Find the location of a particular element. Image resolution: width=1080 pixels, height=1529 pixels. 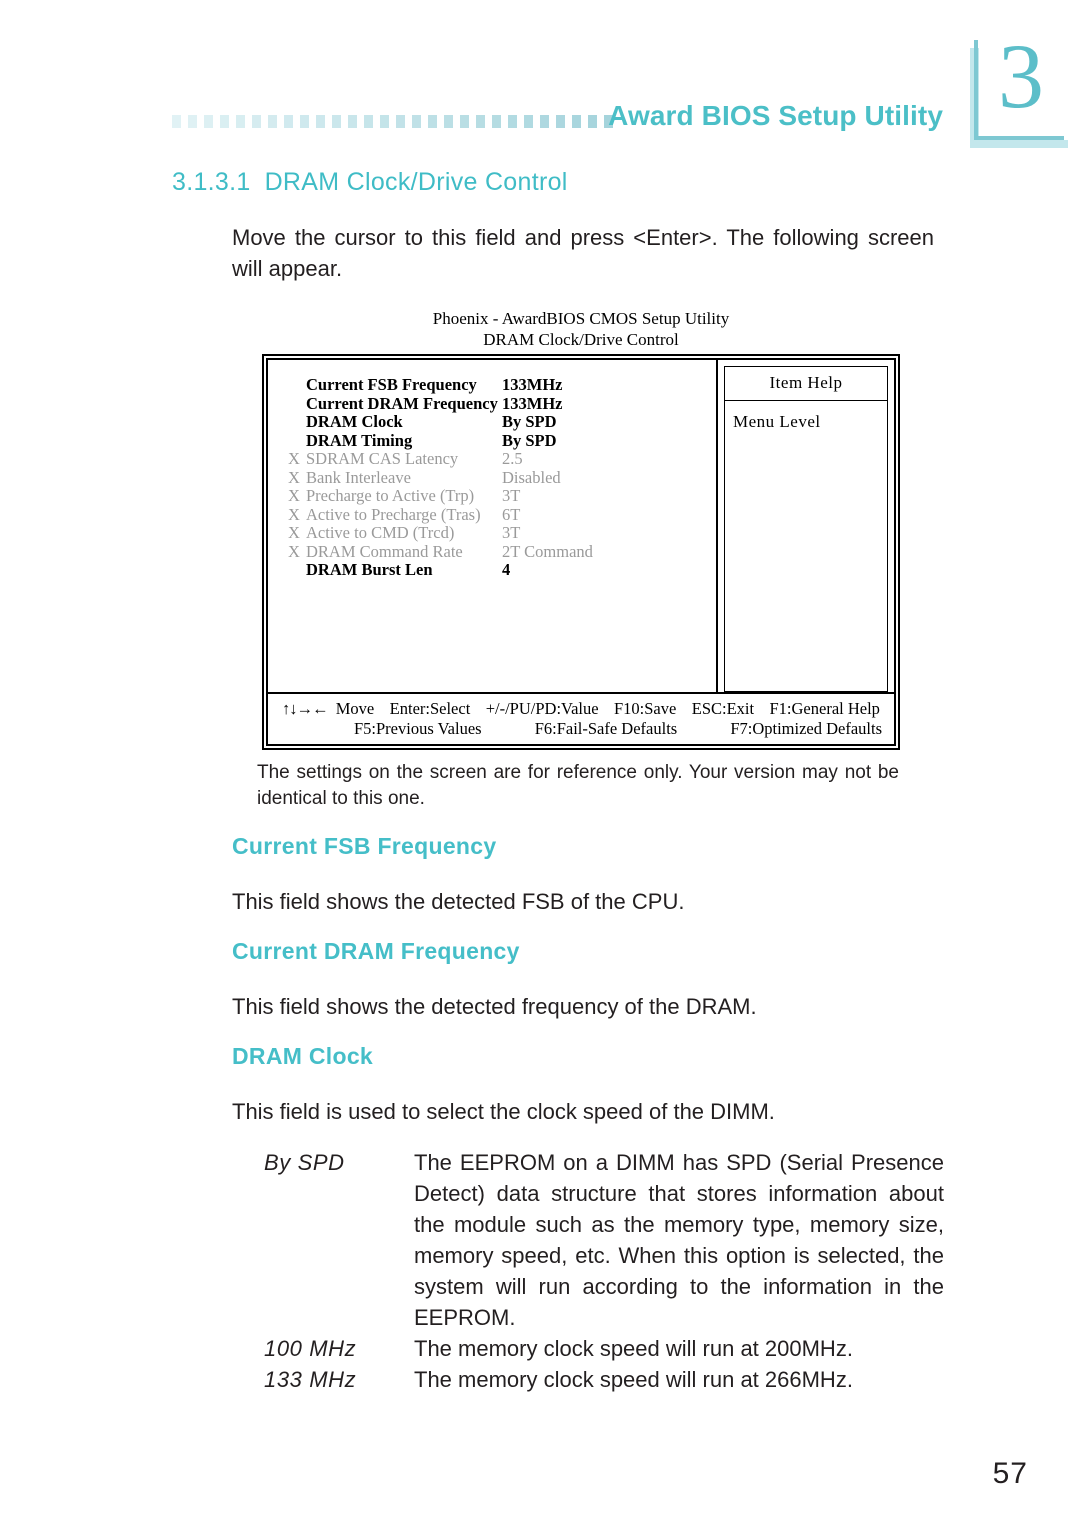

key-esc-exit: ESC:Exit is located at coordinates (723, 708).